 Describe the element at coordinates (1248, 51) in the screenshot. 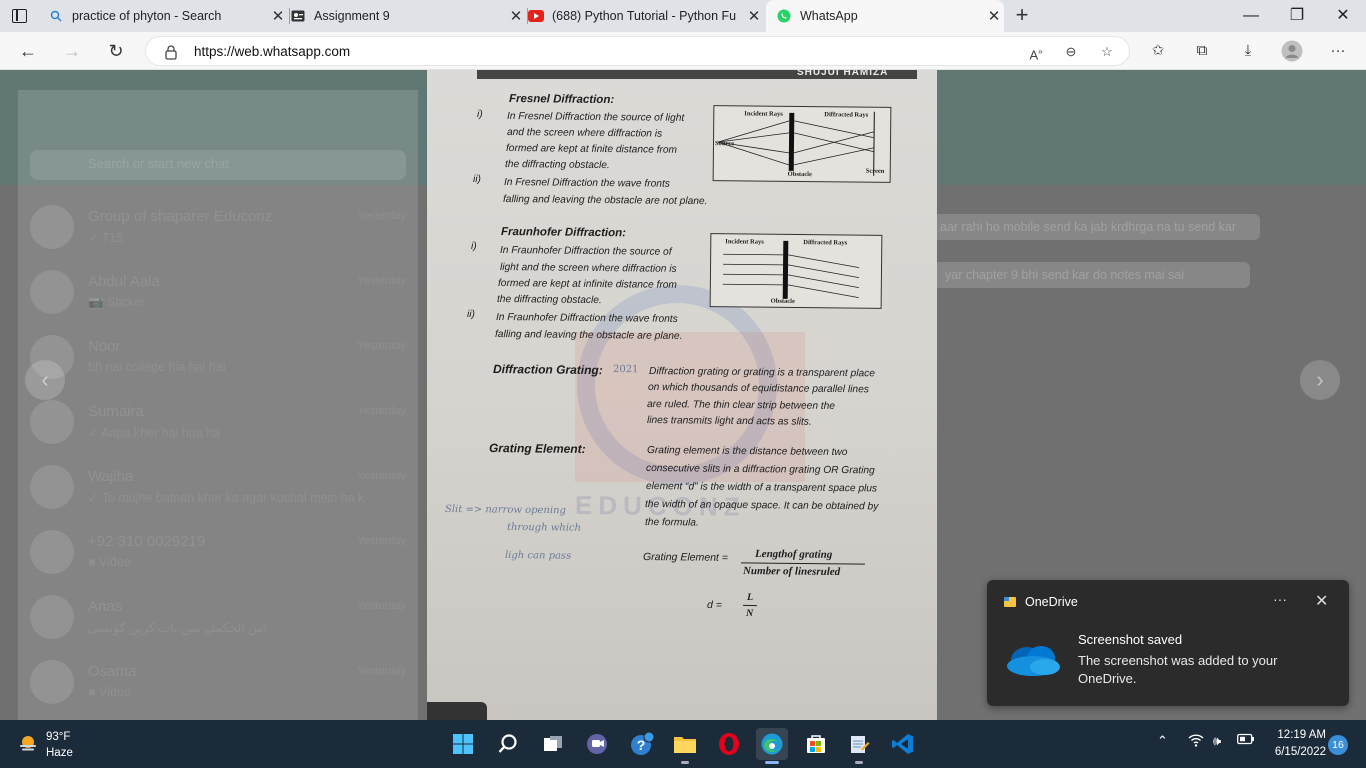

I see `downloads-icon: ⤓` at that location.